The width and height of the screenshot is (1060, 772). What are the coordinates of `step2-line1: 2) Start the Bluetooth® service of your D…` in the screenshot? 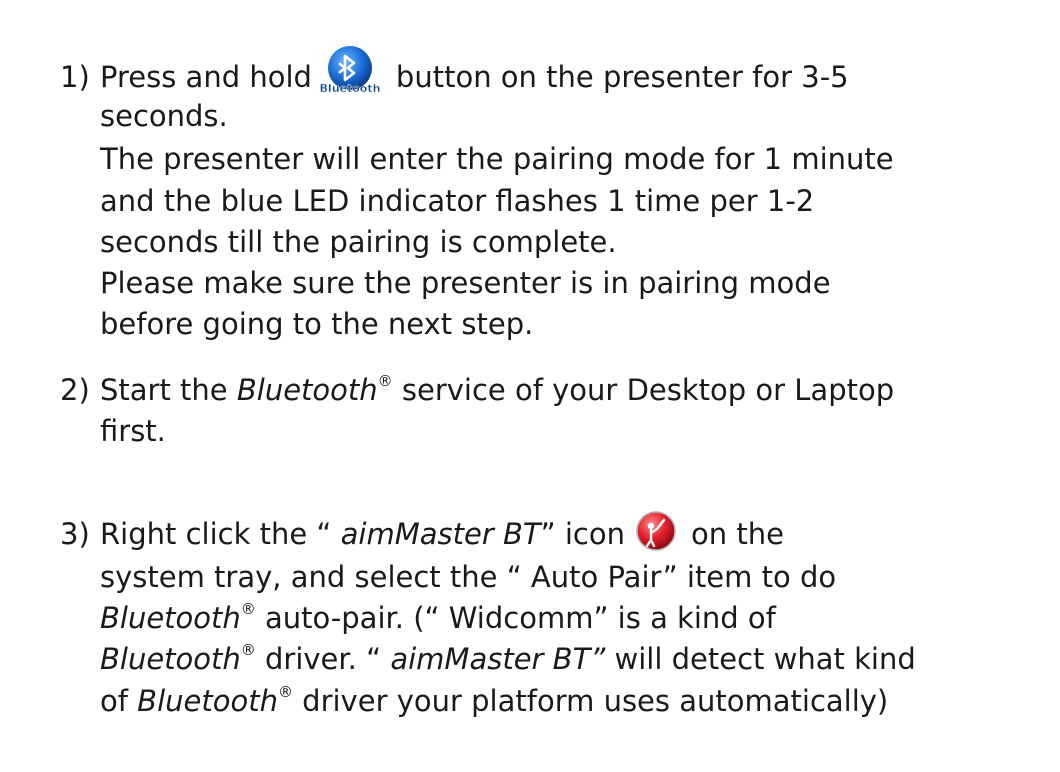 It's located at (477, 390).